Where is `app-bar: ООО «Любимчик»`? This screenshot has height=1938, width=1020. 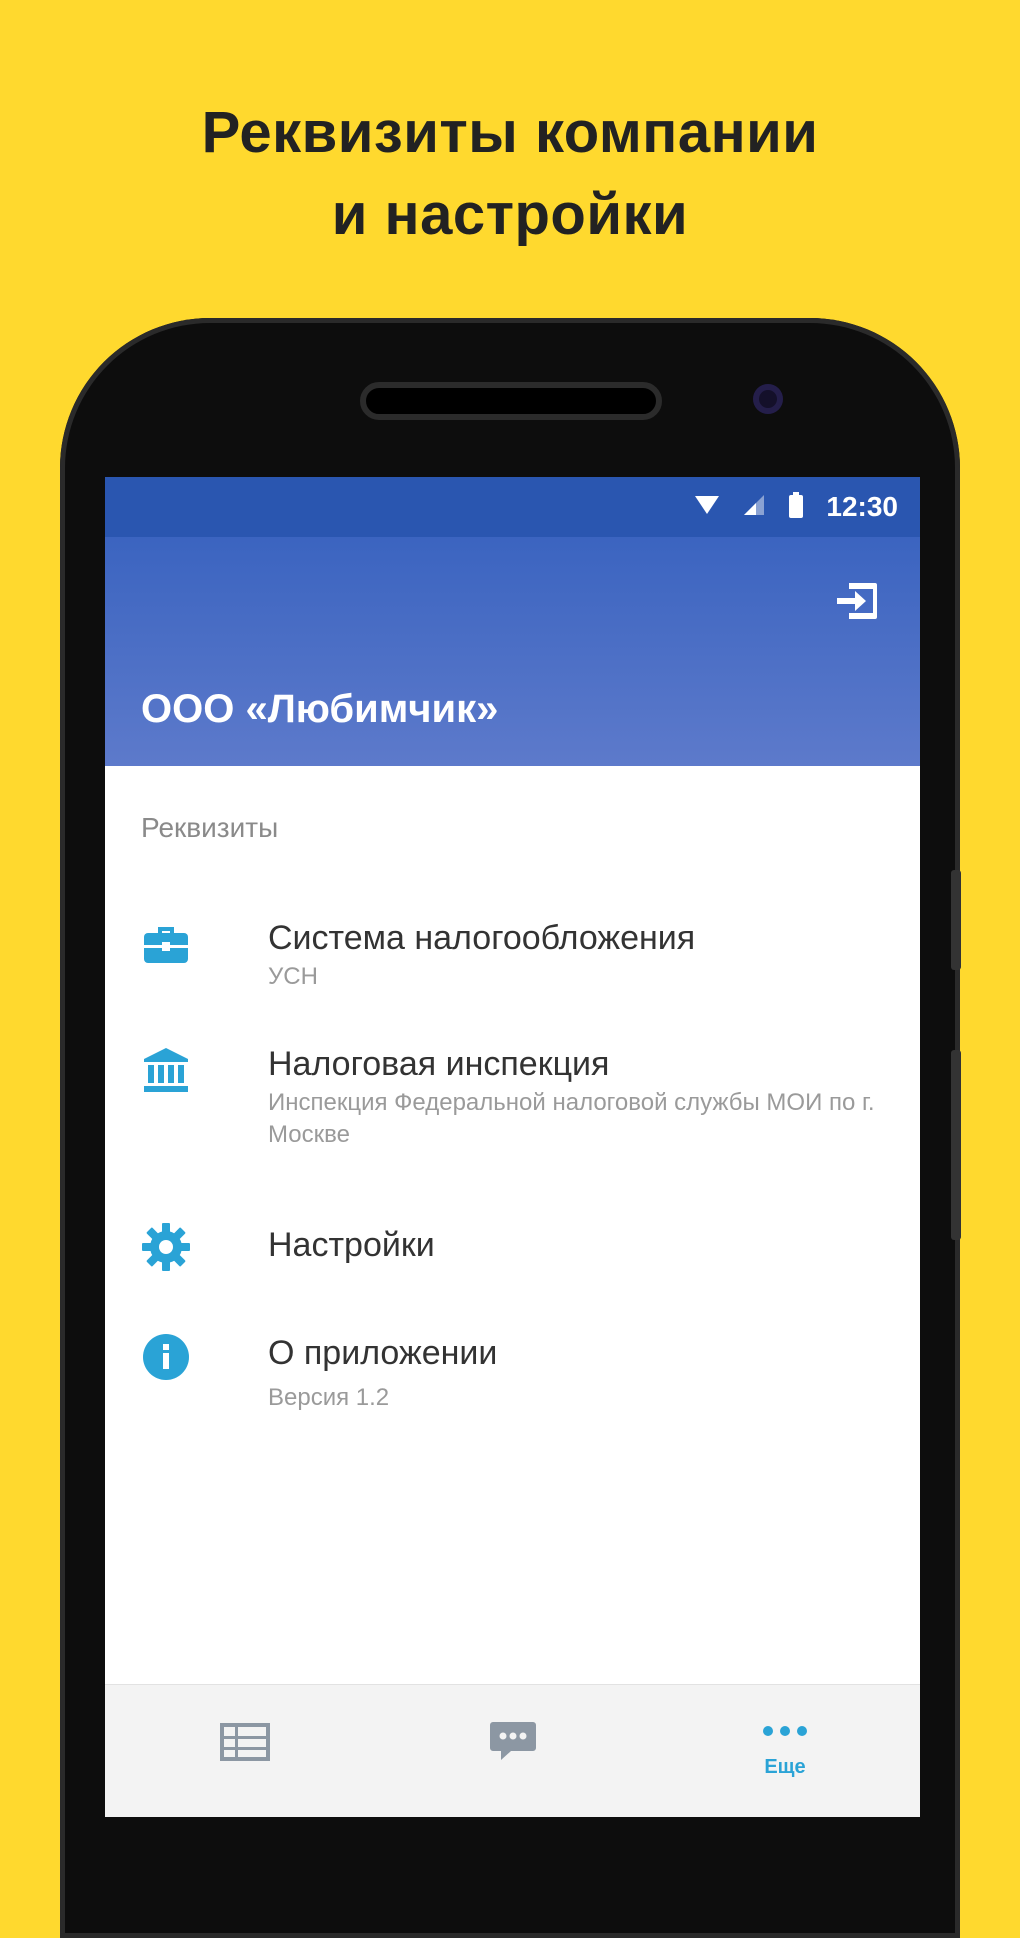 app-bar: ООО «Любимчик» is located at coordinates (512, 651).